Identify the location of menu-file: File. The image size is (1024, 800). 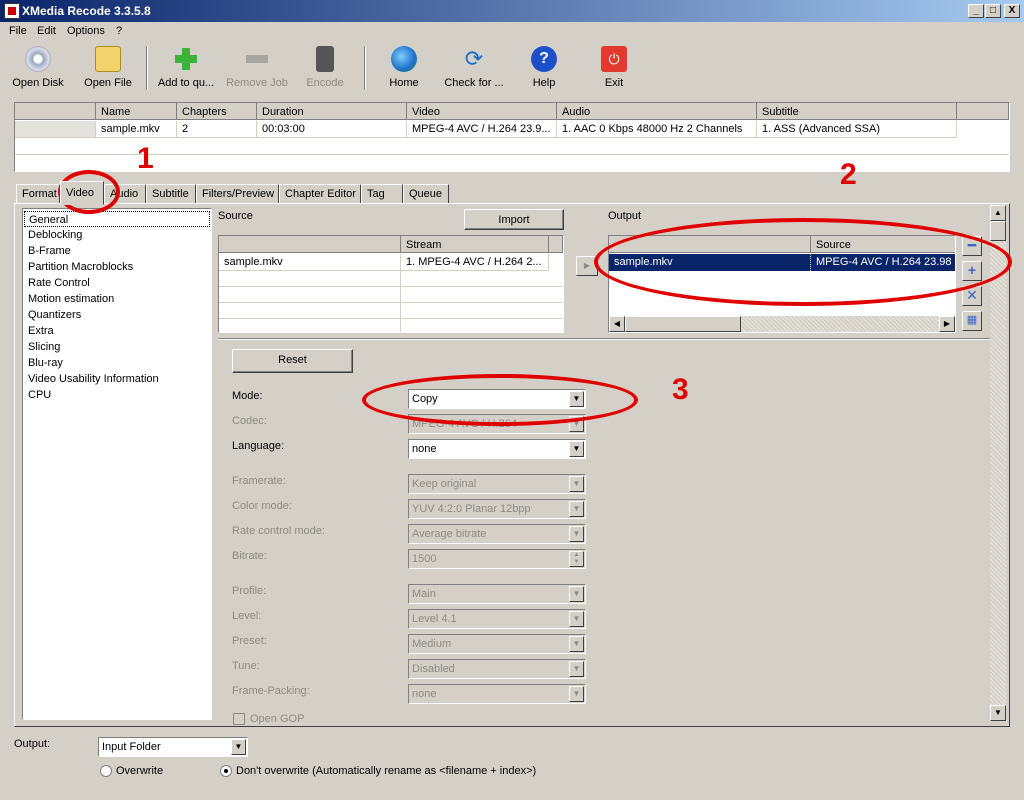
(18, 31).